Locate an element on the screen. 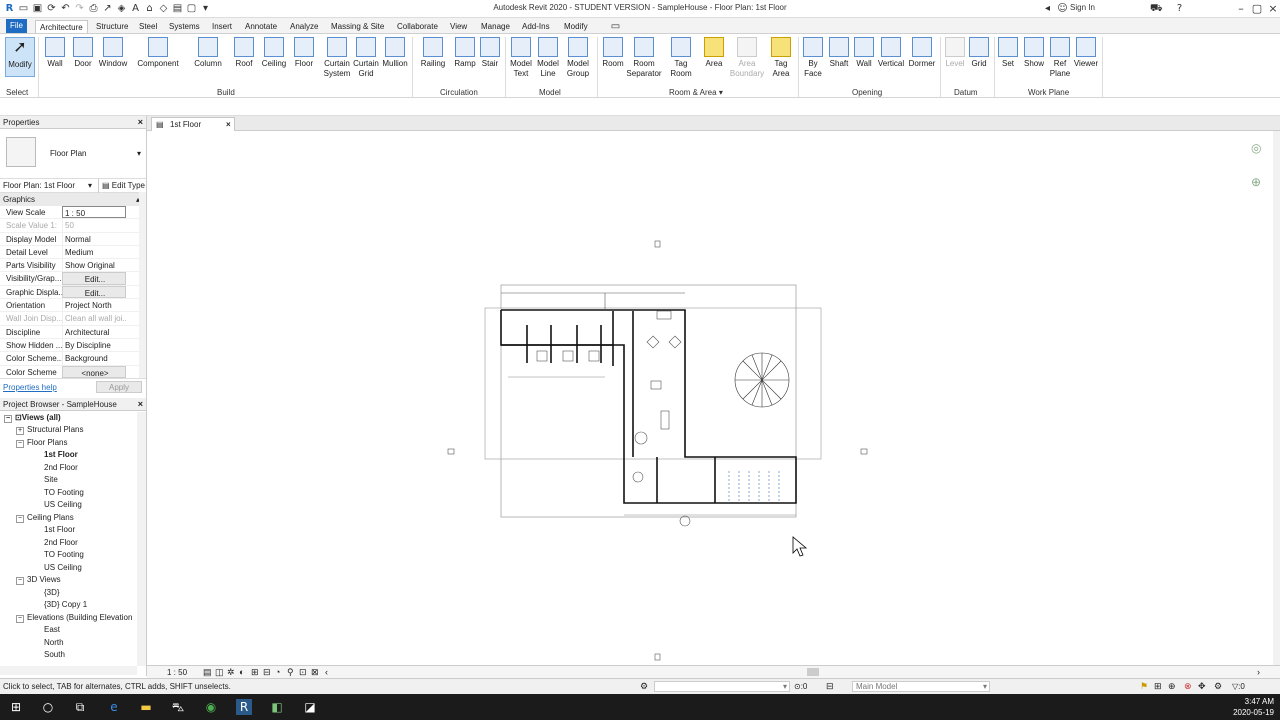  visual-style-icon: ◫ is located at coordinates (219, 672).